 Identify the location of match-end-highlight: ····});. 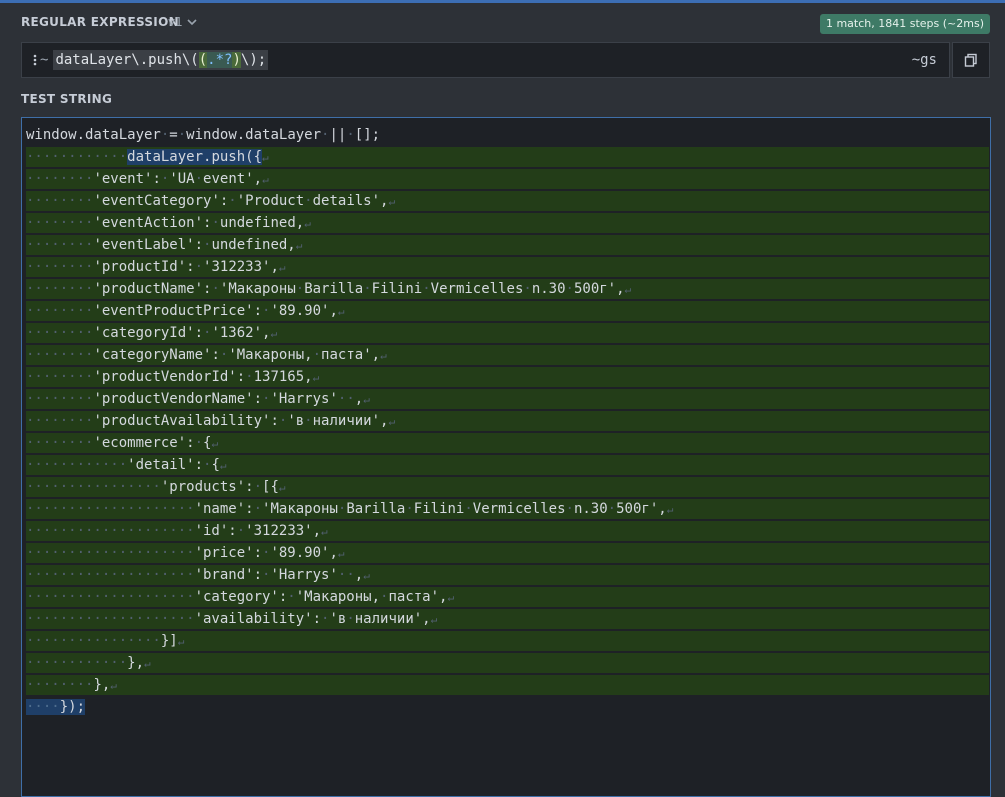
(56, 707).